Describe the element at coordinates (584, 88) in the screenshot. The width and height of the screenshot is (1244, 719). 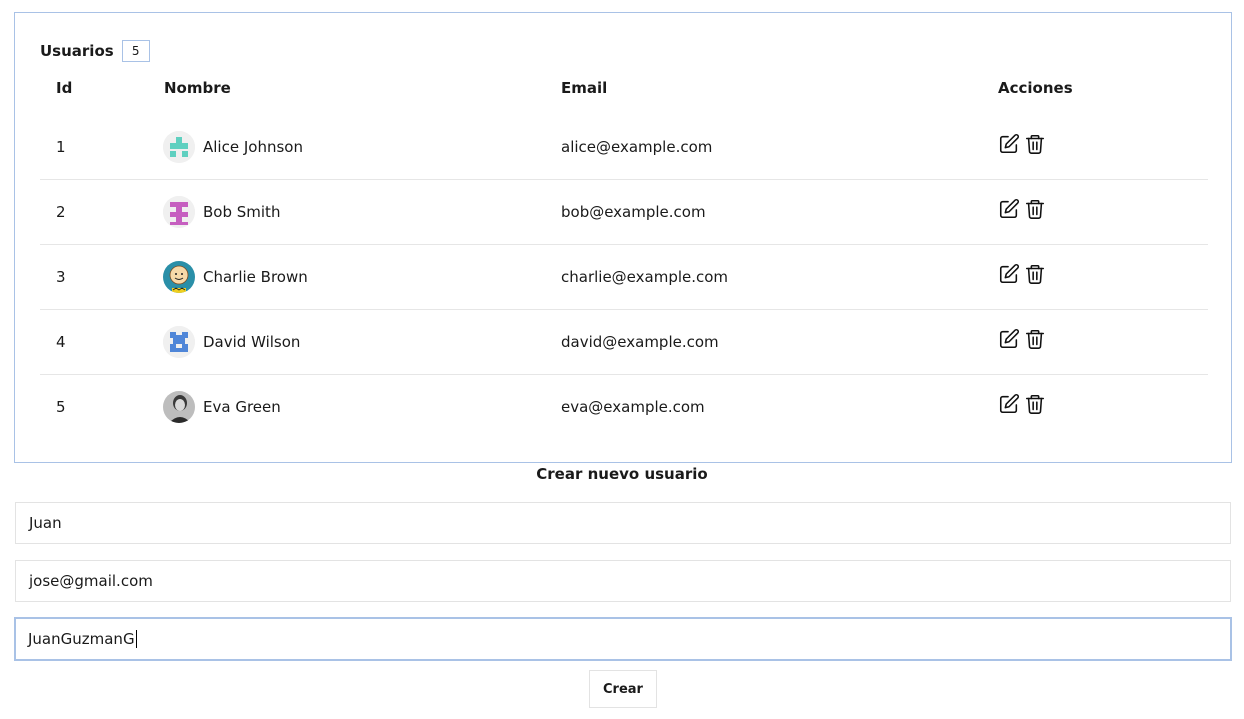
I see `column-header-email: Email` at that location.